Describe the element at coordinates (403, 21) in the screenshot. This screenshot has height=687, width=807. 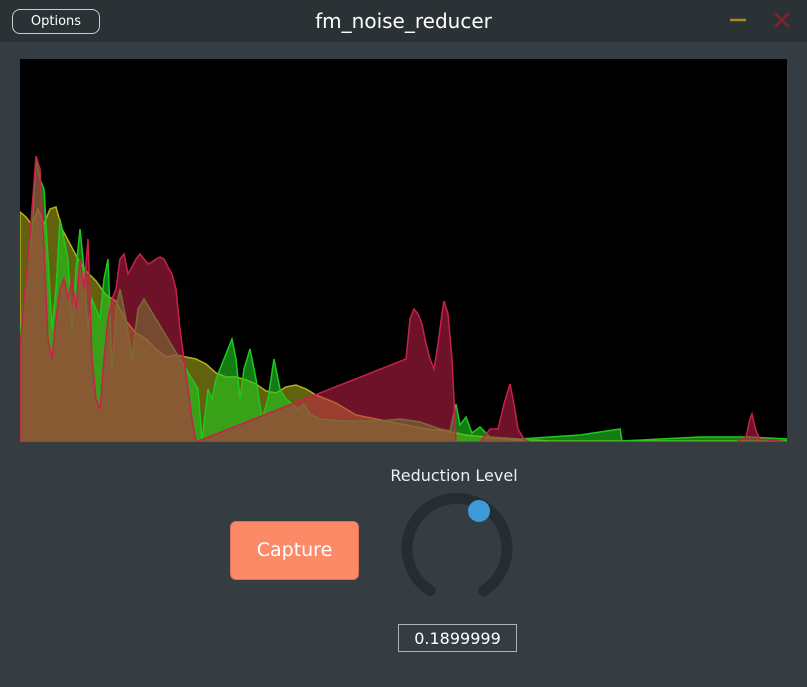
I see `title-bar` at that location.